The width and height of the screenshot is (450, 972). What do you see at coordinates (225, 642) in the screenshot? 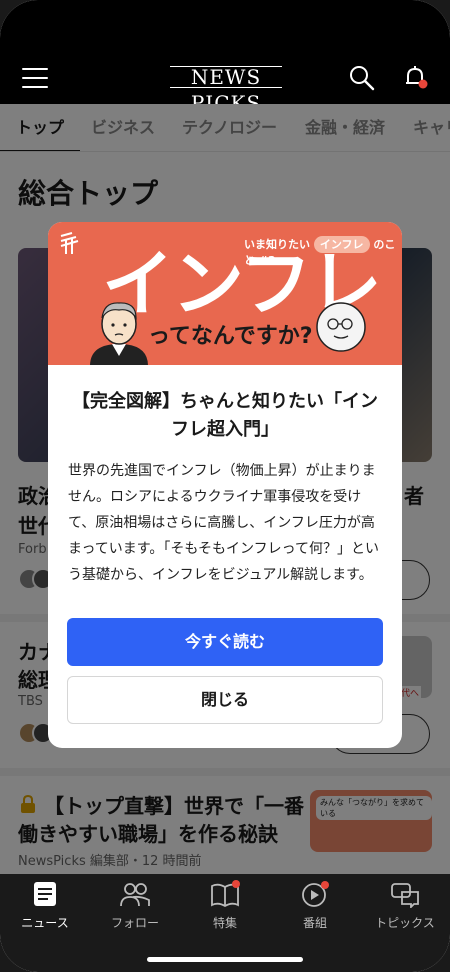
I see `read-now-button: 今すぐ読む` at bounding box center [225, 642].